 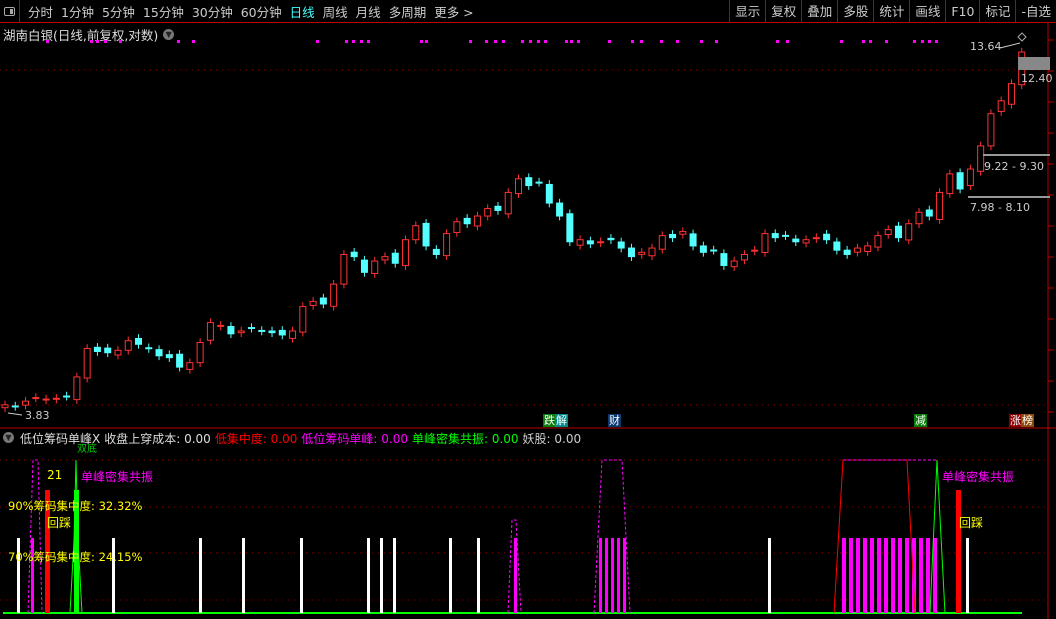 I want to click on event-tag-jian: 减, so click(x=920, y=420).